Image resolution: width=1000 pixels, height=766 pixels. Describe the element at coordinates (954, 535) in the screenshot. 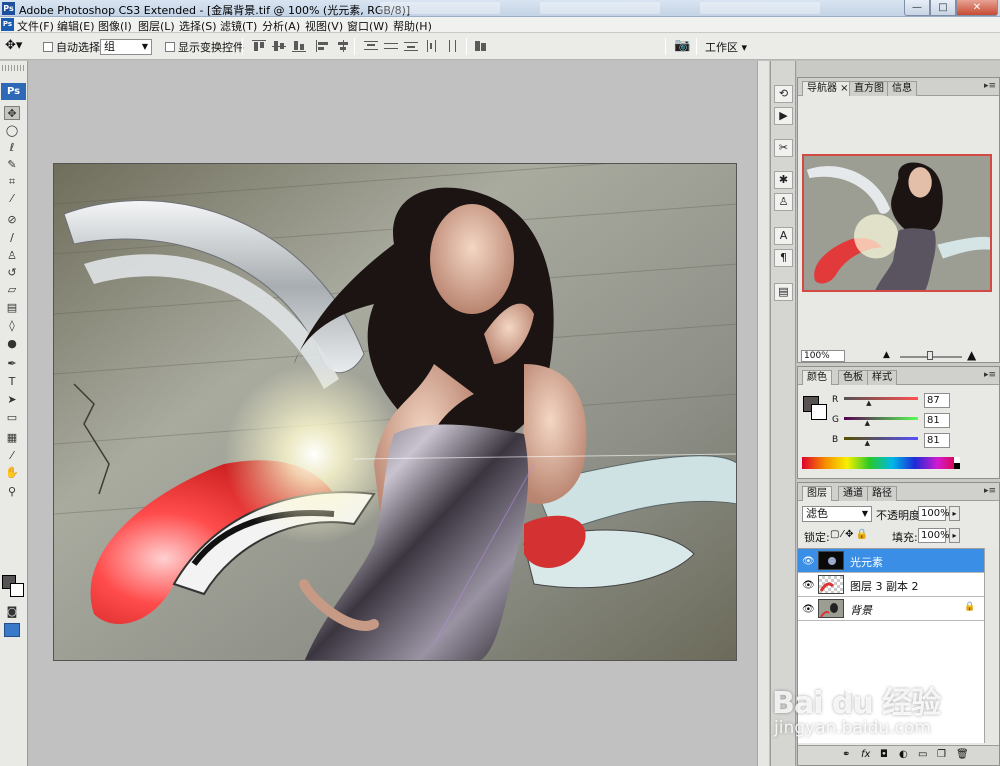

I see `fill-slider-button: ▸` at that location.